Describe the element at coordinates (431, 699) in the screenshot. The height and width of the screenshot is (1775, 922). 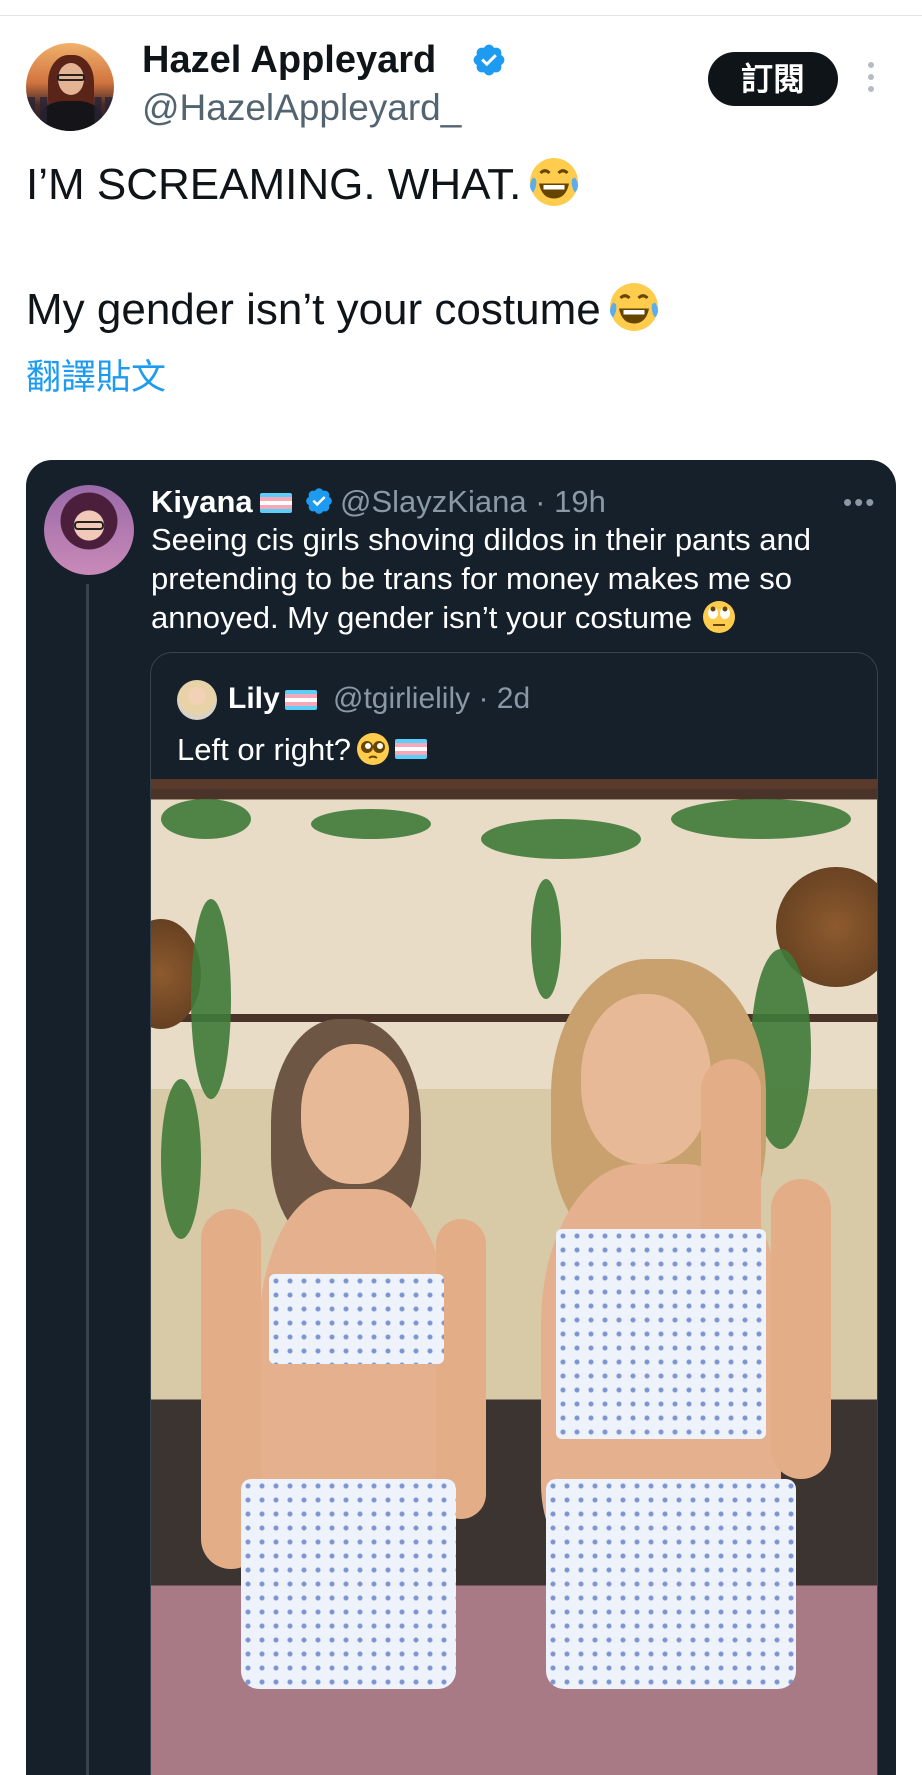
I see `nested-author-handle: @tgirlielily · 2d` at that location.